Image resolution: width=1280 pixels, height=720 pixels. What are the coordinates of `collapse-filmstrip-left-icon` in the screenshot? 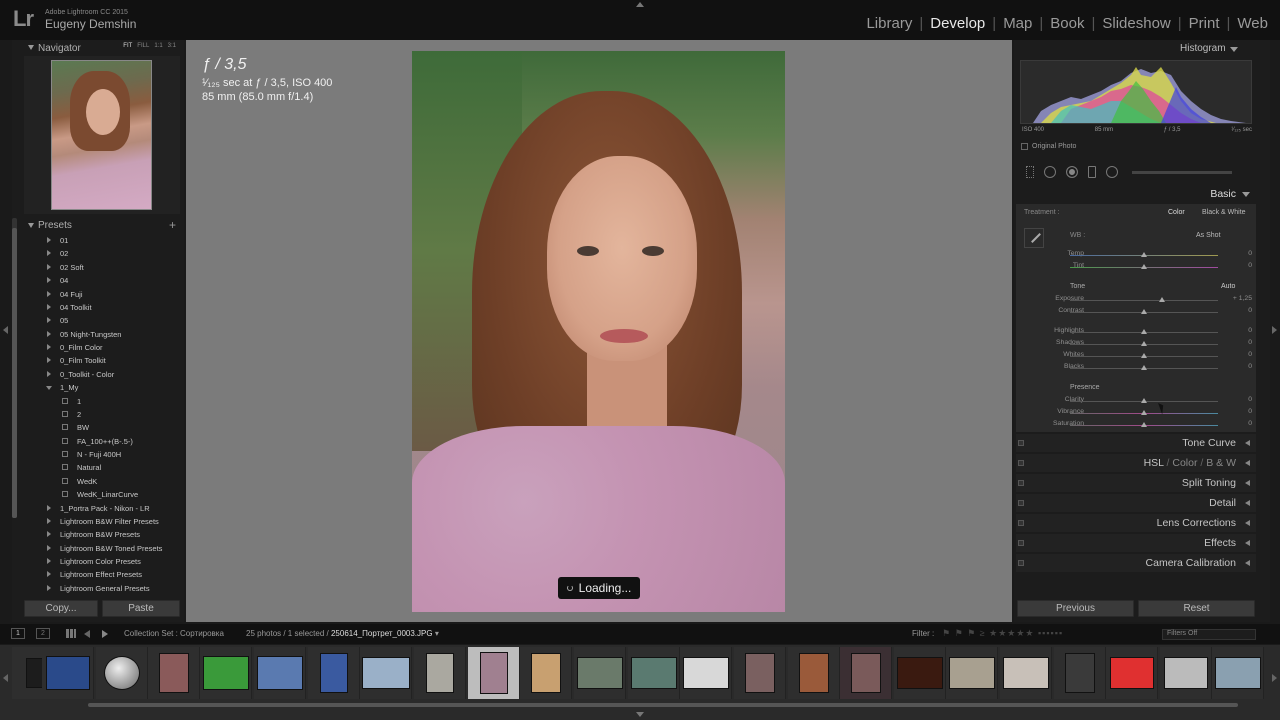 It's located at (5, 678).